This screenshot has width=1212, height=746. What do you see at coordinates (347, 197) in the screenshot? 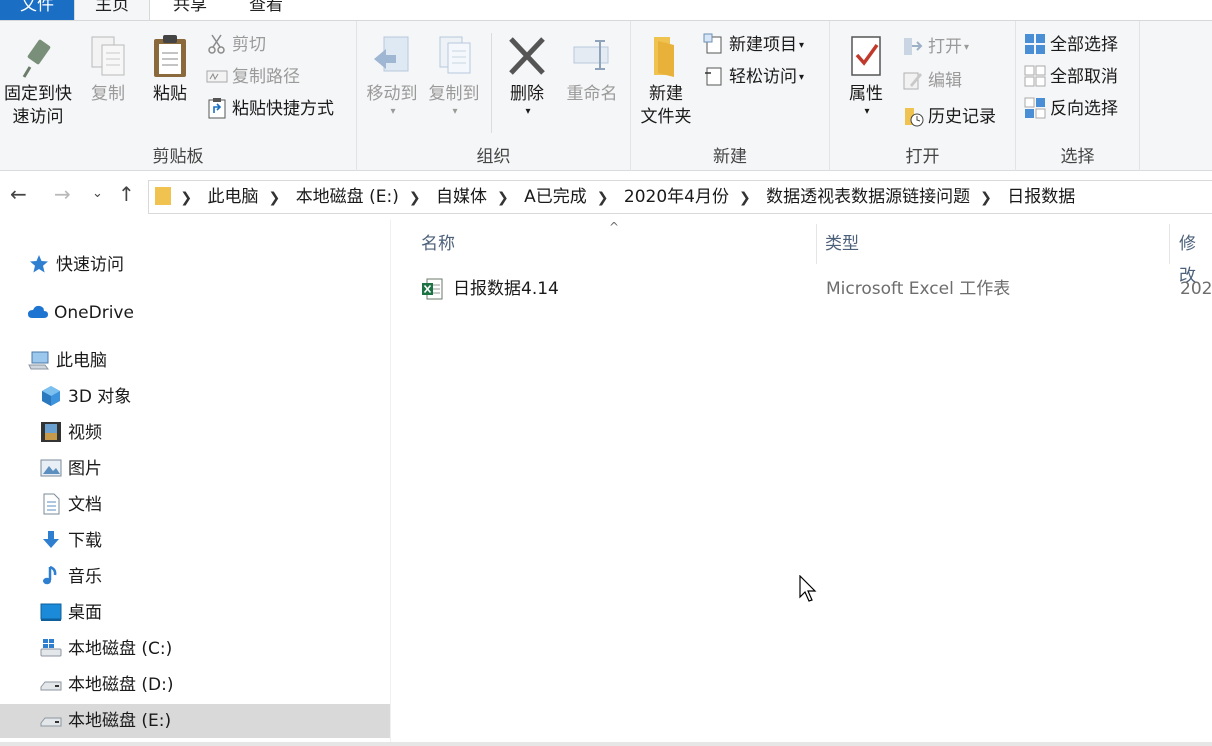
I see `breadcrumb-item: 本地磁盘 (E:)` at bounding box center [347, 197].